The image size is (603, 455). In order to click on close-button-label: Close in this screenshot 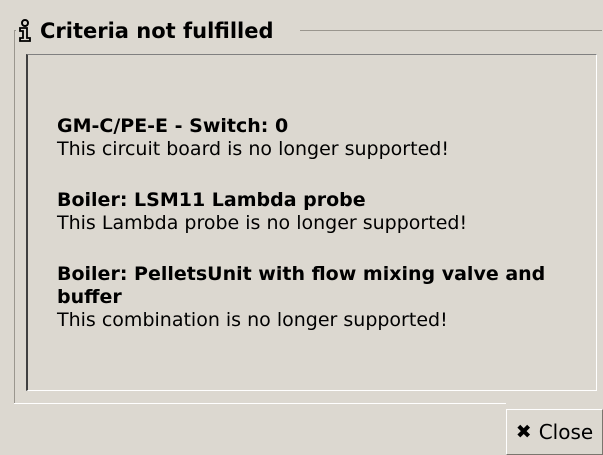, I will do `click(566, 432)`.